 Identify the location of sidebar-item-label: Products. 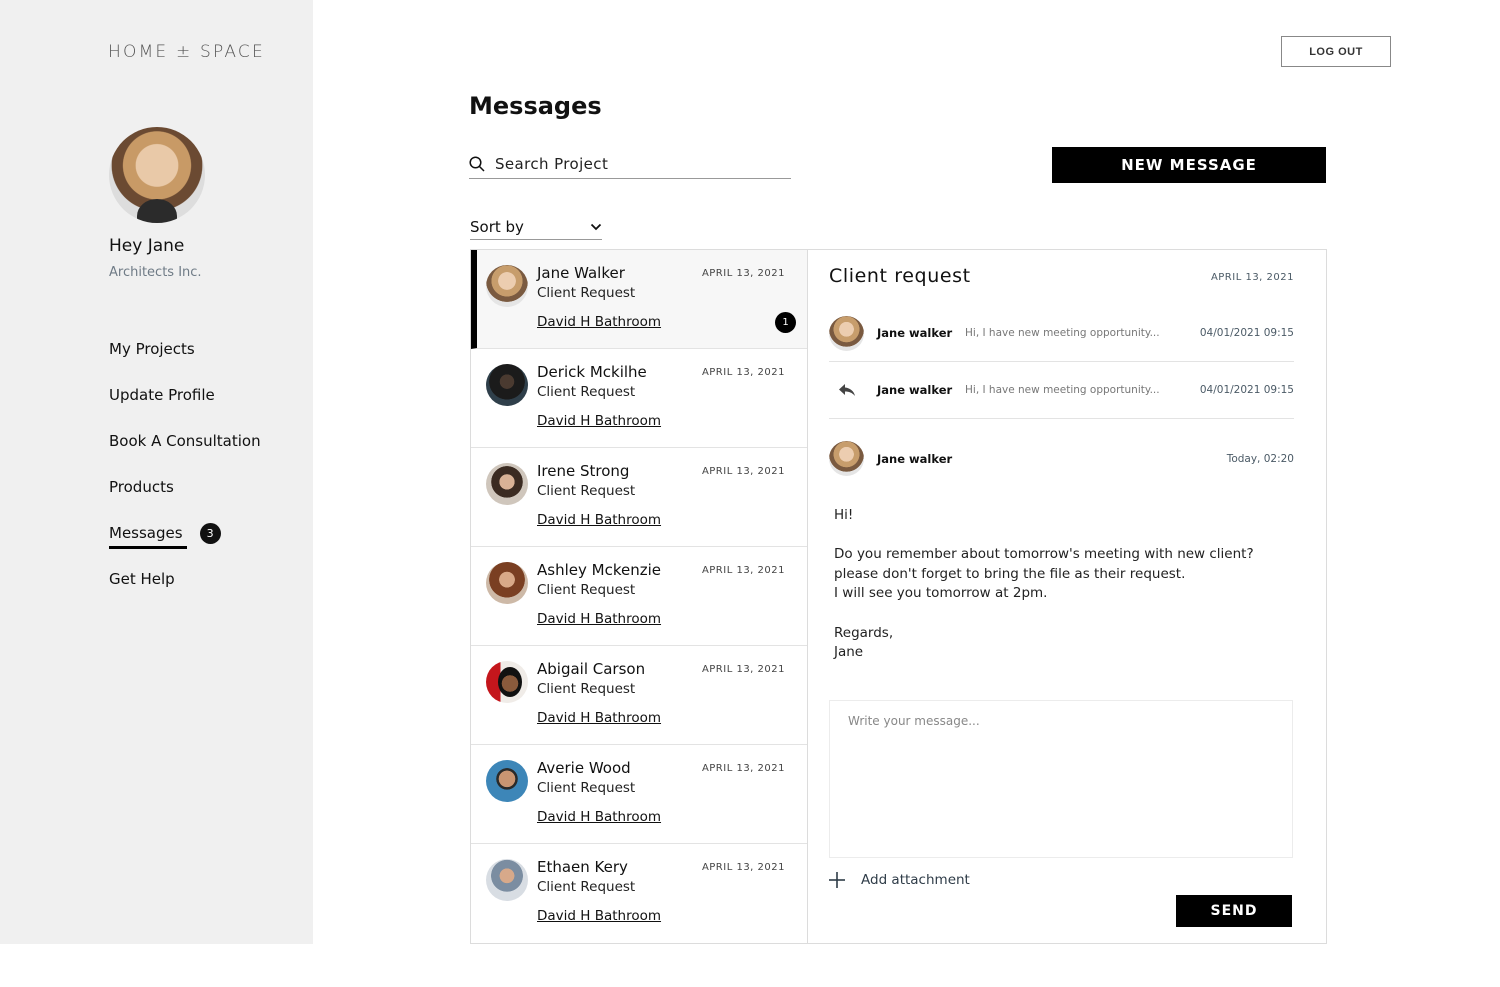
(141, 487).